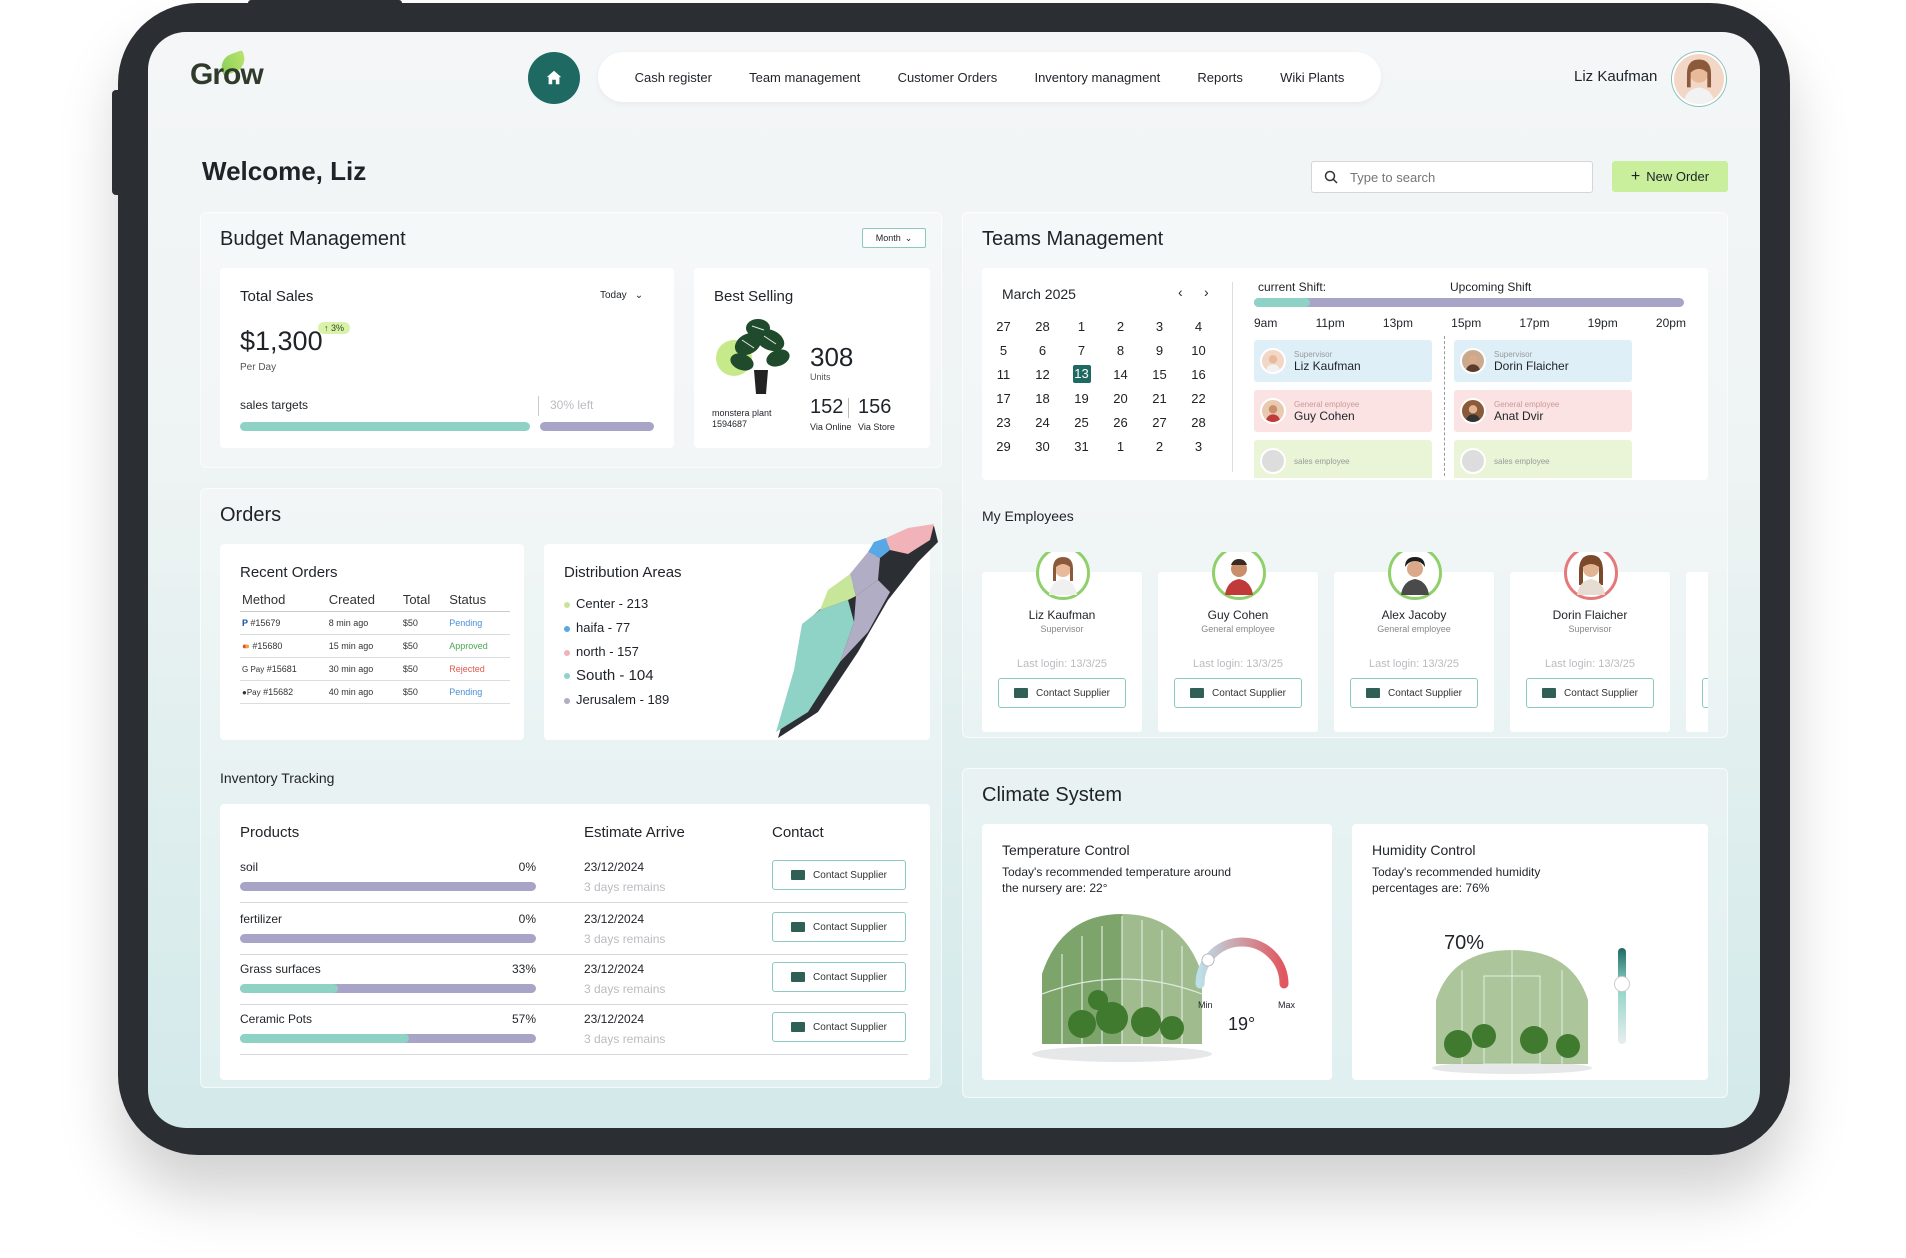 The width and height of the screenshot is (1906, 1258). What do you see at coordinates (1622, 984) in the screenshot?
I see `humidity-slider-handle` at bounding box center [1622, 984].